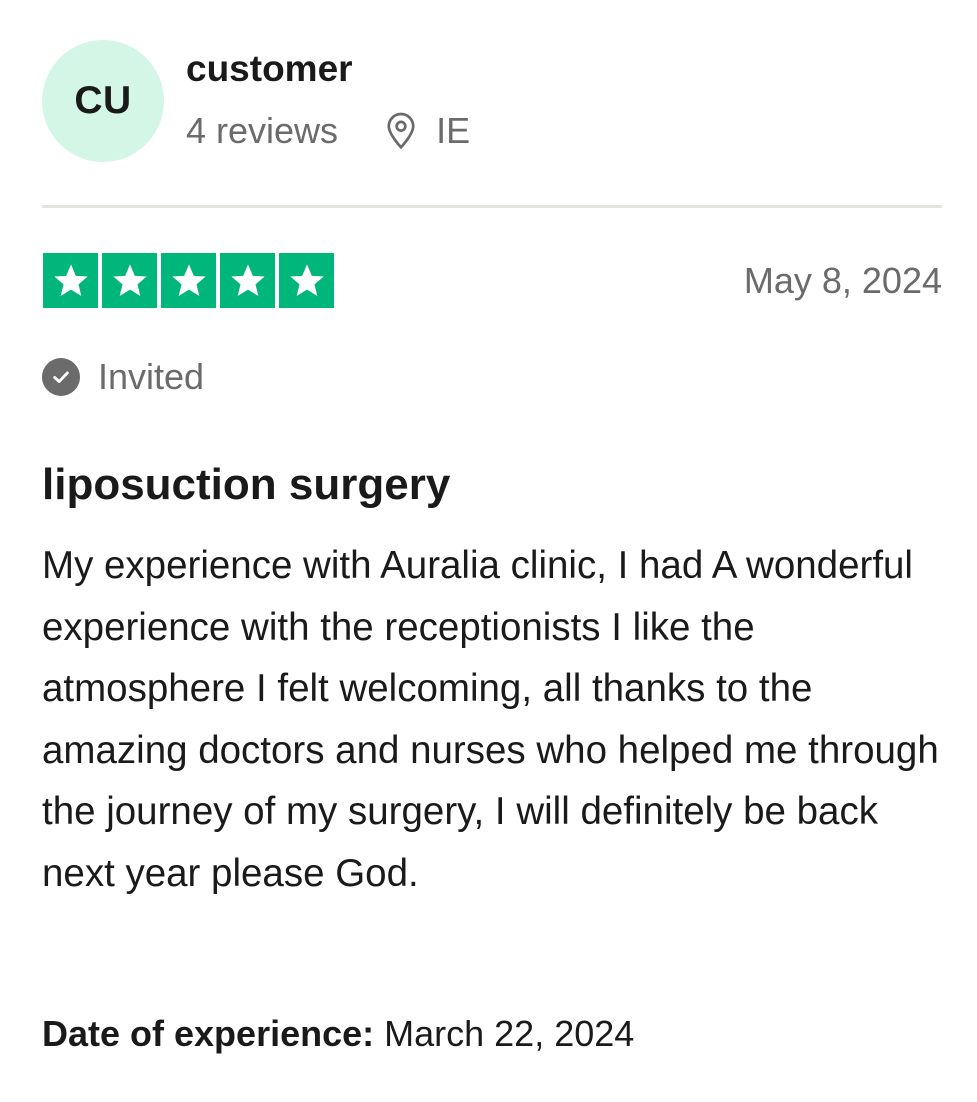 The image size is (977, 1102). Describe the element at coordinates (427, 131) in the screenshot. I see `reviewer-location: IE` at that location.